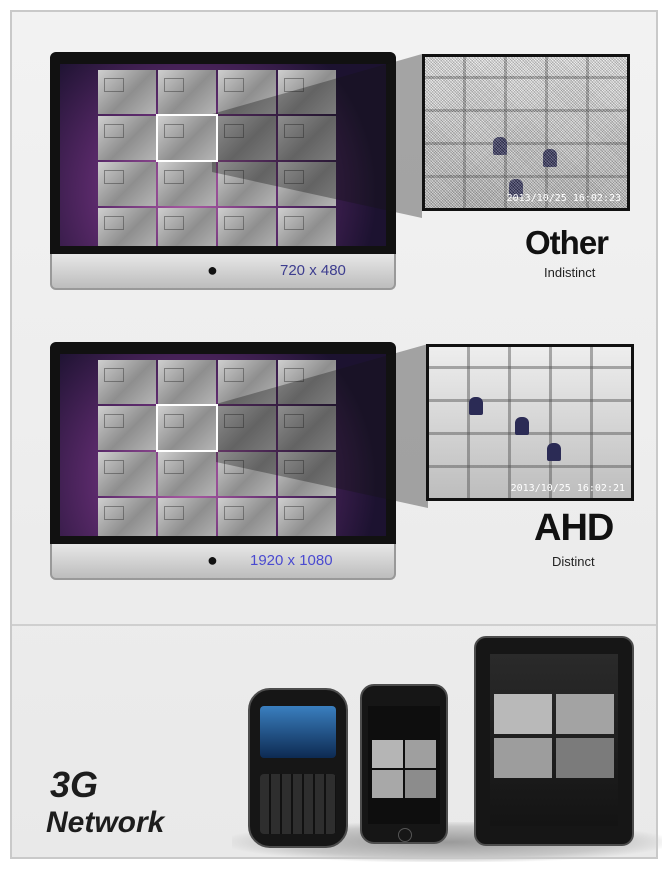 This screenshot has width=668, height=869. Describe the element at coordinates (105, 822) in the screenshot. I see `network-label: Network` at that location.